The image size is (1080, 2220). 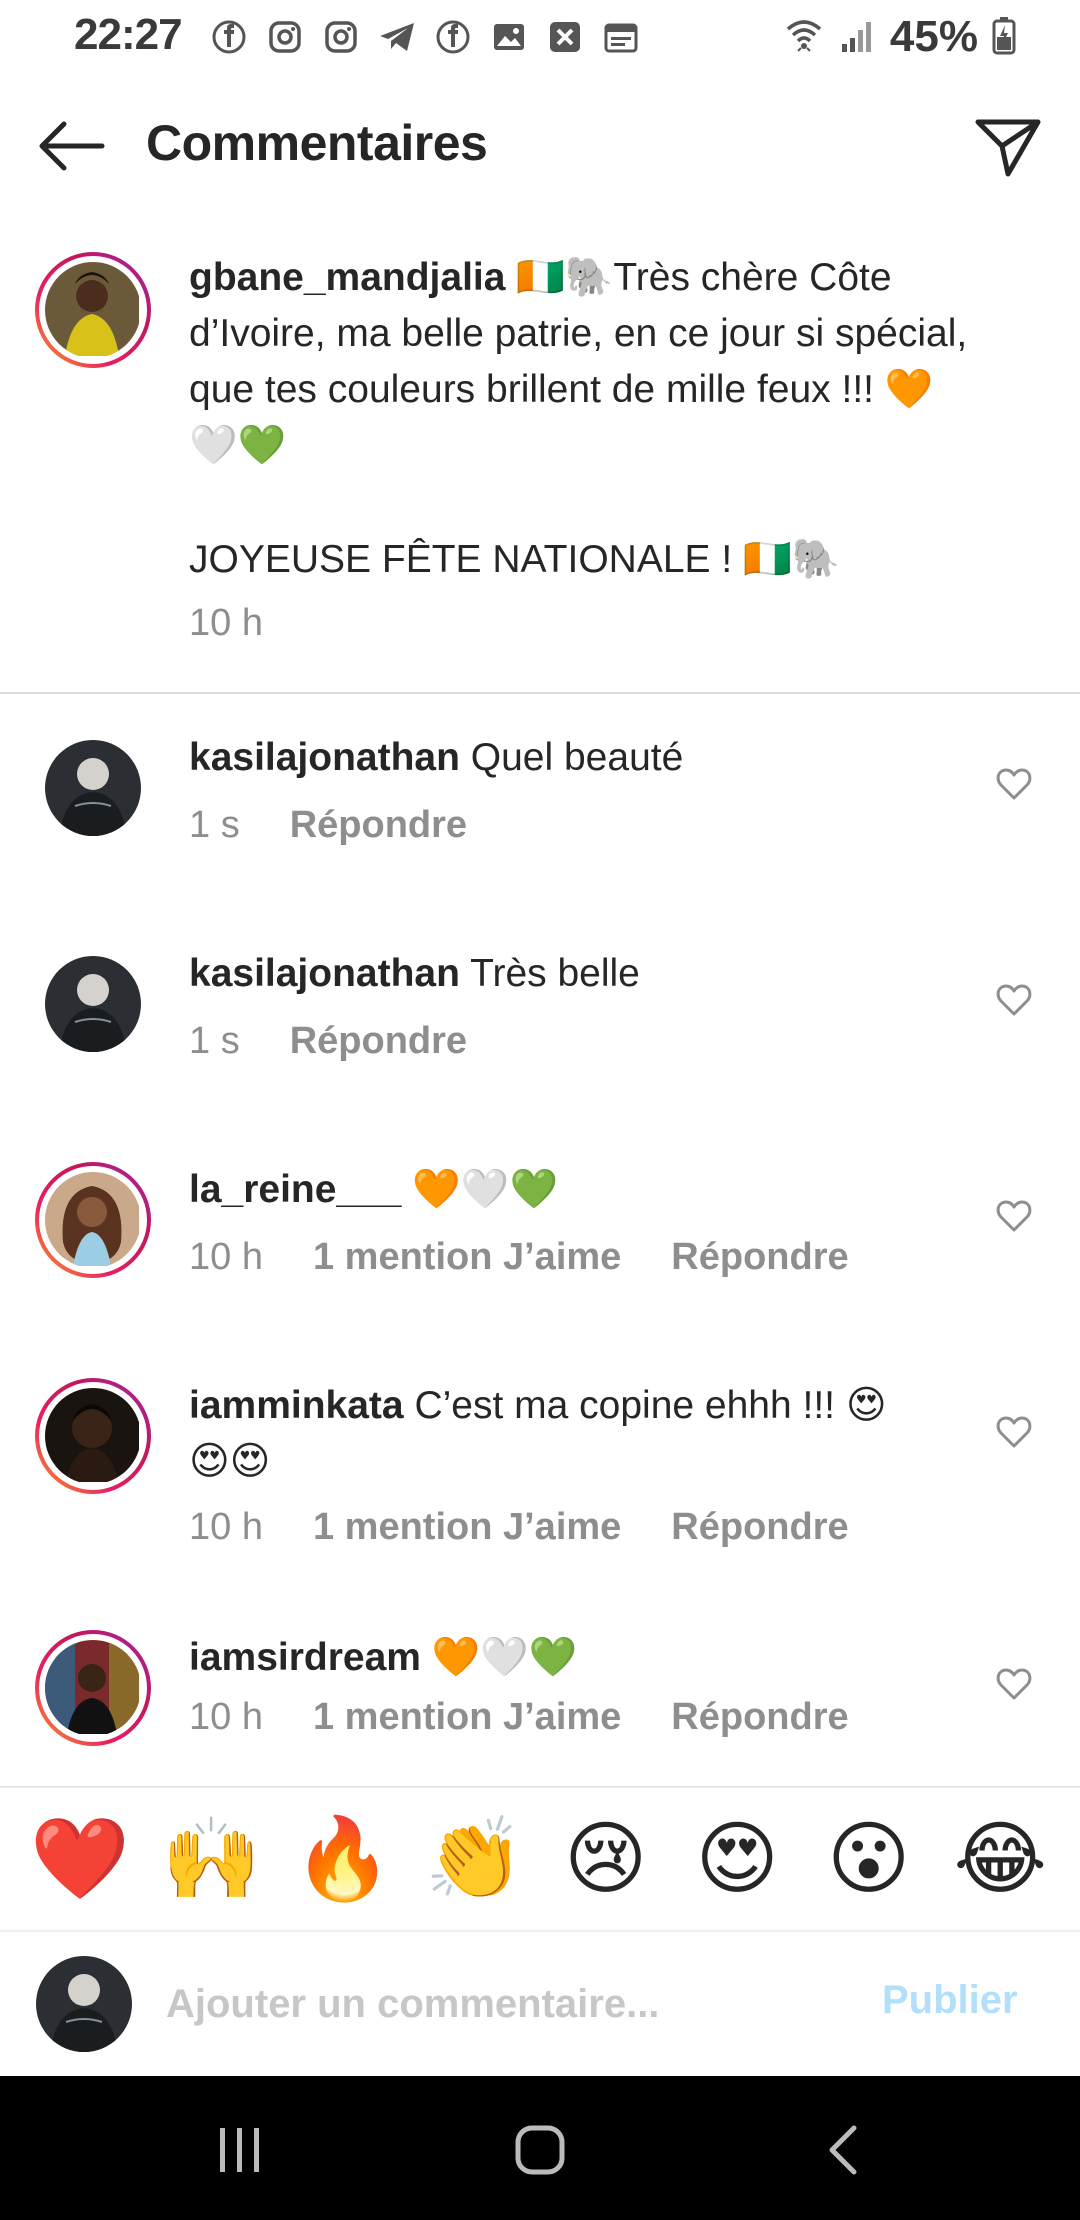 I want to click on share-button, so click(x=1008, y=146).